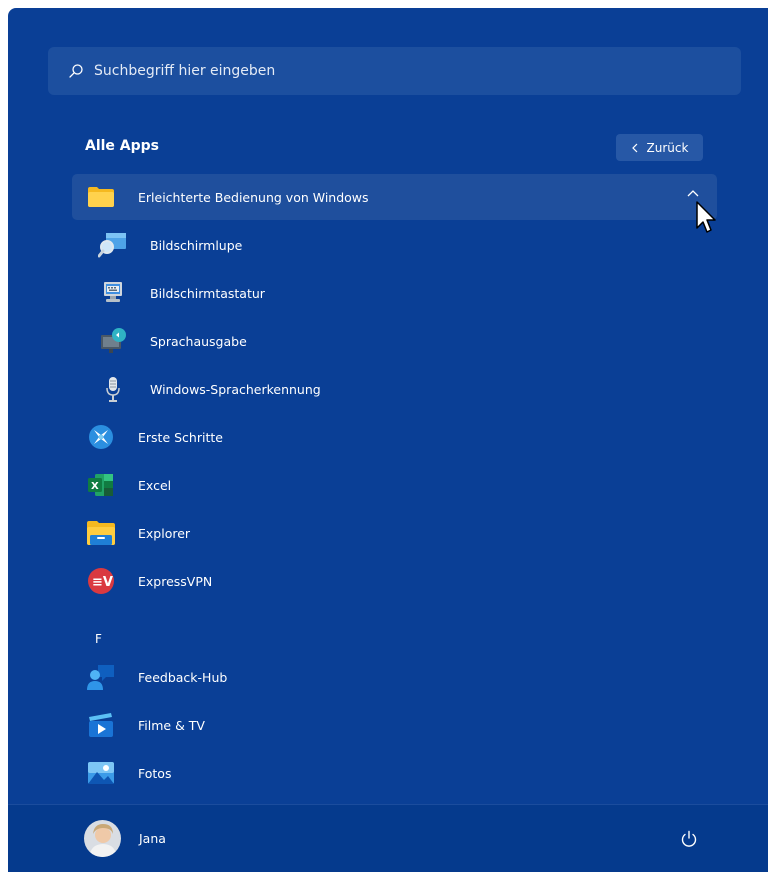 The width and height of the screenshot is (768, 872). I want to click on power-button, so click(689, 841).